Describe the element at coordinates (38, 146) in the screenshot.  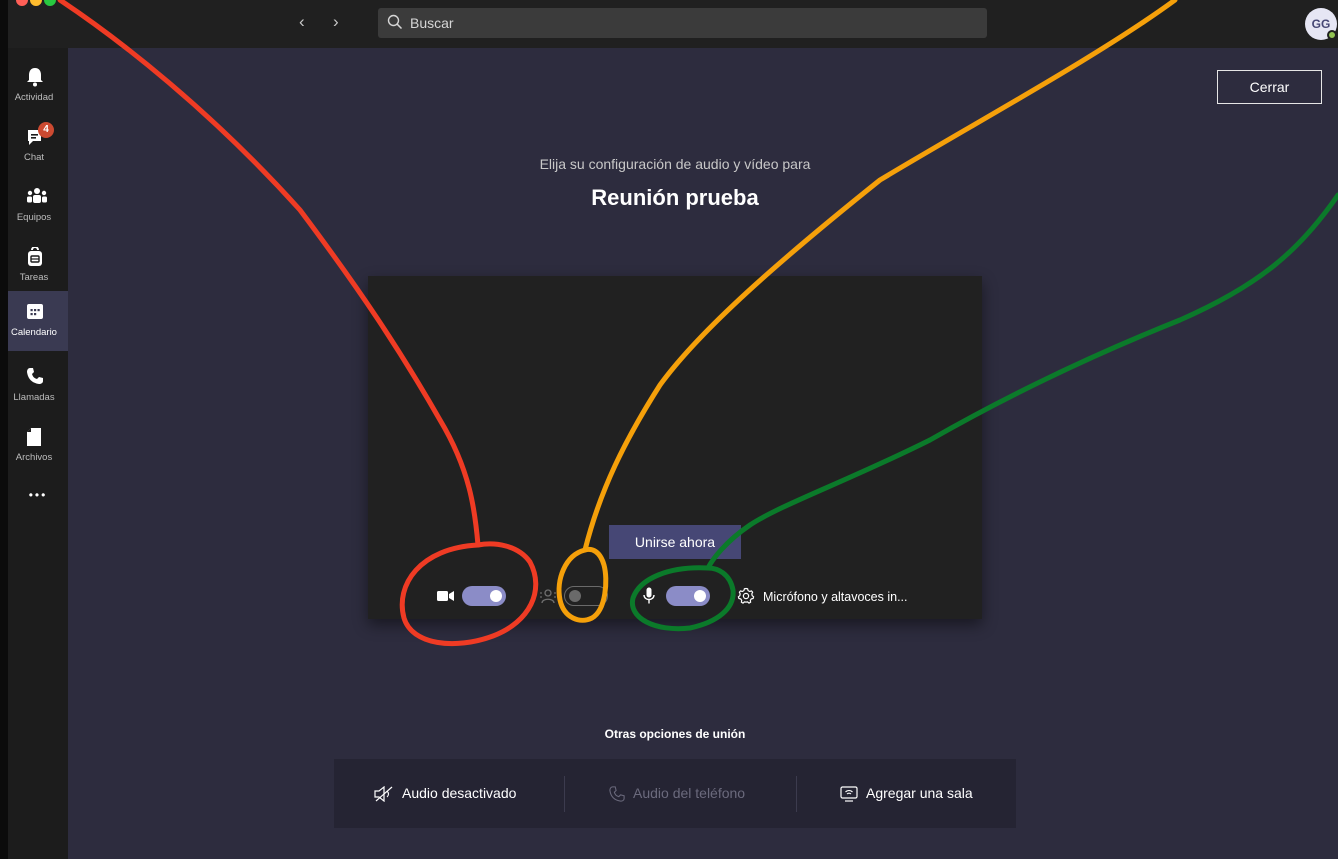
I see `rail-item-chat: 4 Chat` at that location.